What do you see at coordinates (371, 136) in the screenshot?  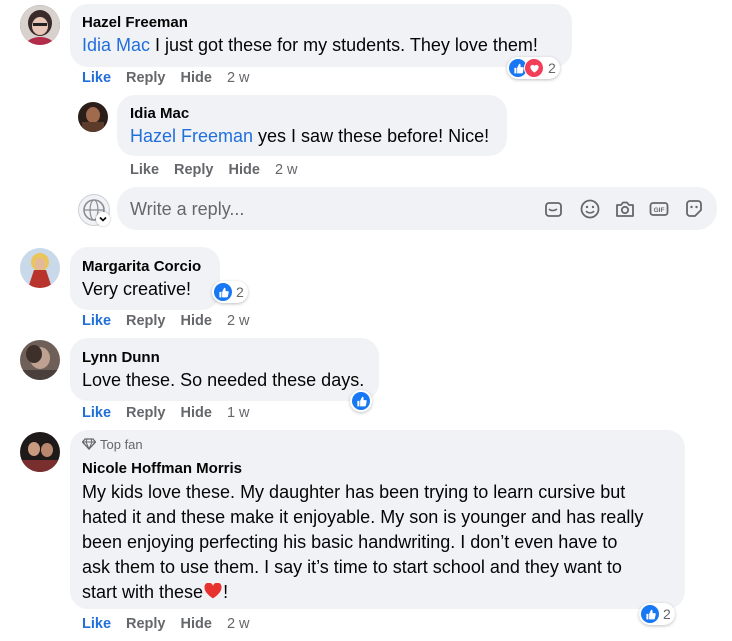 I see `comment-body: yes I saw these before! Nice!` at bounding box center [371, 136].